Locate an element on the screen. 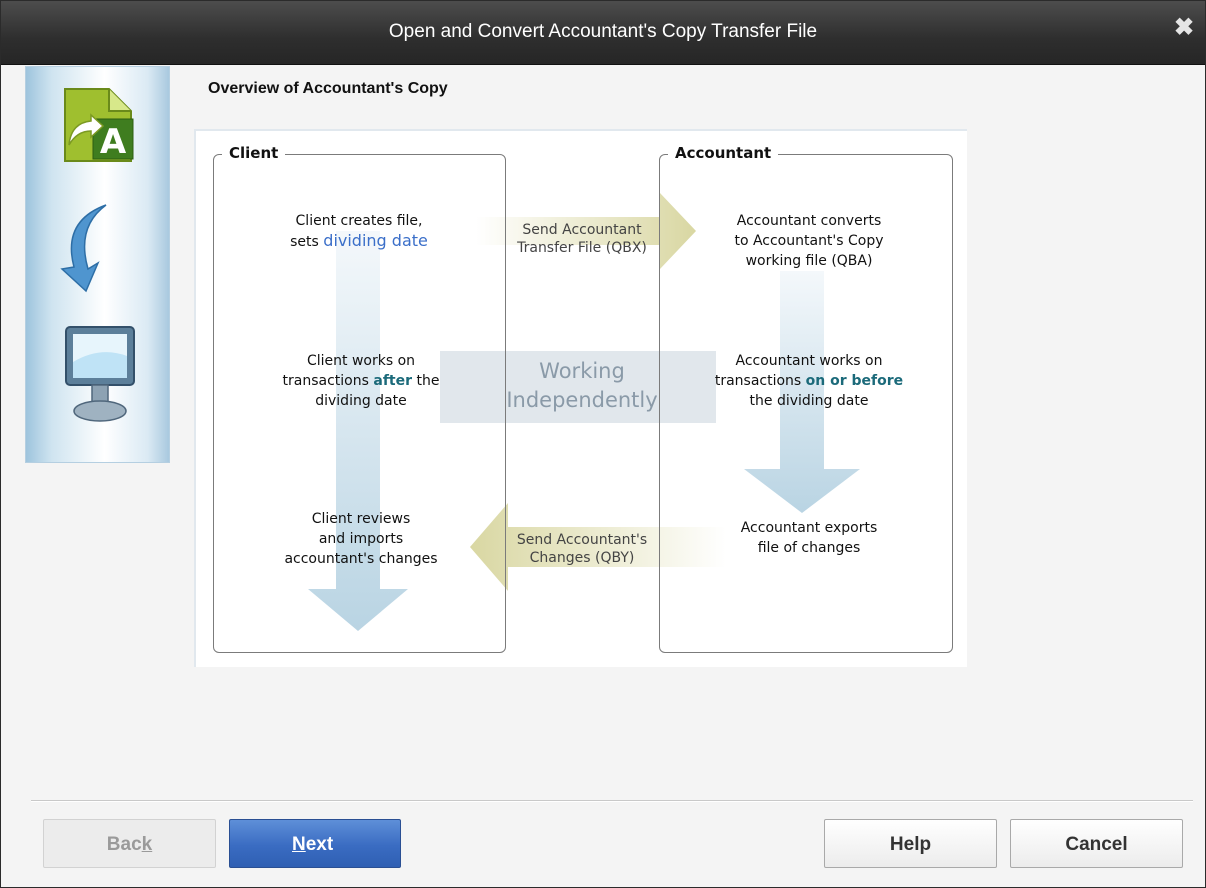 Image resolution: width=1206 pixels, height=888 pixels. client-step-create: Client creates file, sets dividing date is located at coordinates (359, 231).